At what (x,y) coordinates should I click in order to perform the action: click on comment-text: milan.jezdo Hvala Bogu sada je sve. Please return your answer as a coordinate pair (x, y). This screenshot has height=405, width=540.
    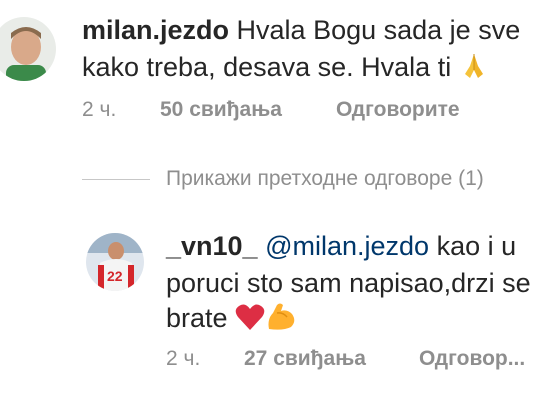
    Looking at the image, I should click on (301, 30).